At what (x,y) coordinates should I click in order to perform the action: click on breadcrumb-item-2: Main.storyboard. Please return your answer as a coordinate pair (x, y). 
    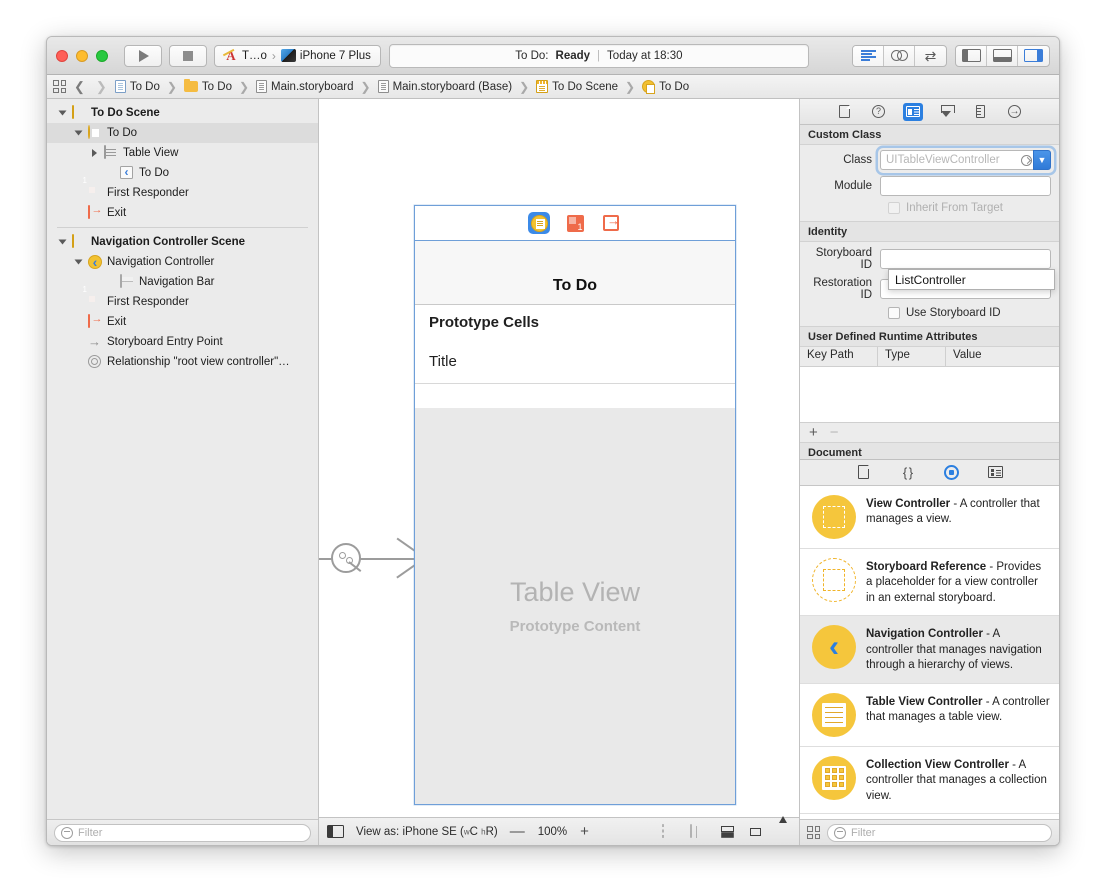
    Looking at the image, I should click on (305, 86).